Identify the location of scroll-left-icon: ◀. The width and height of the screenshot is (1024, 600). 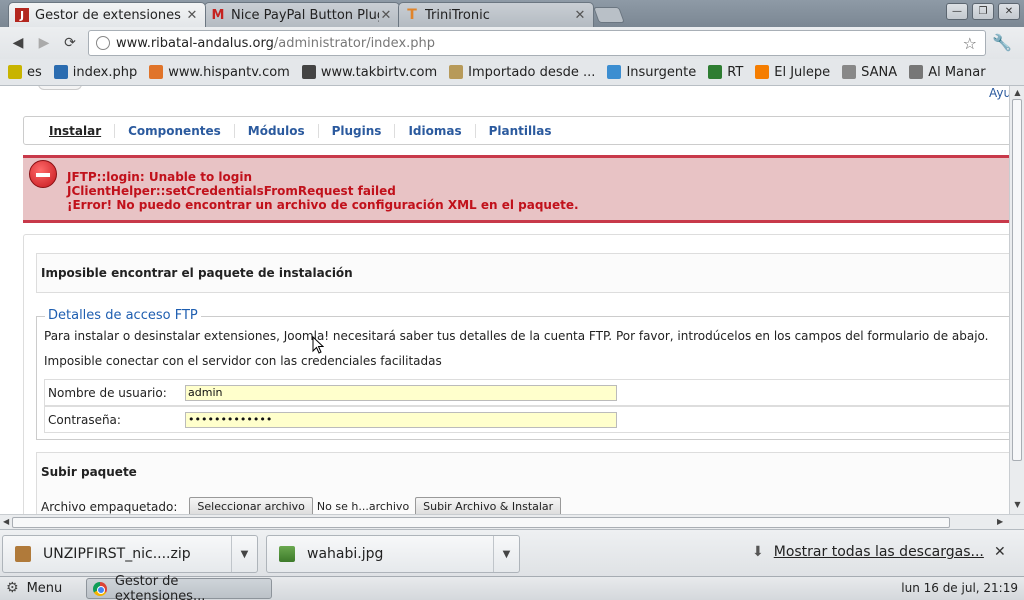
(6, 521).